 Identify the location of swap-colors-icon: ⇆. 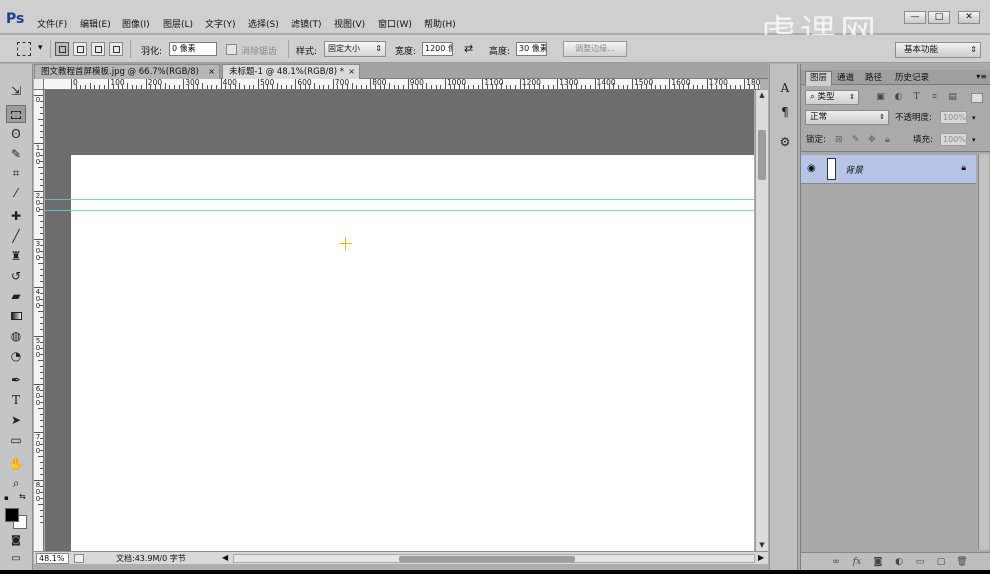
(22, 496).